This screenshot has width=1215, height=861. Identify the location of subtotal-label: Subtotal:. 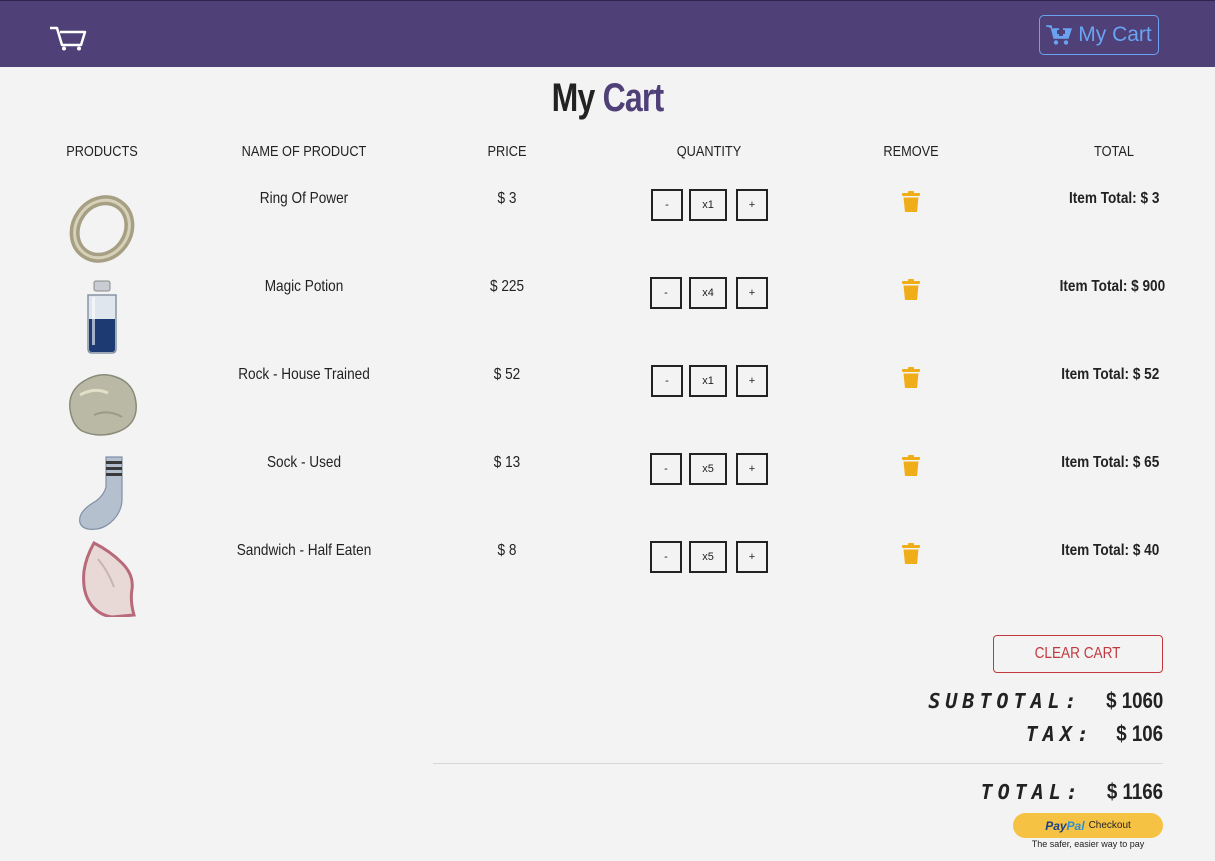
(1005, 701).